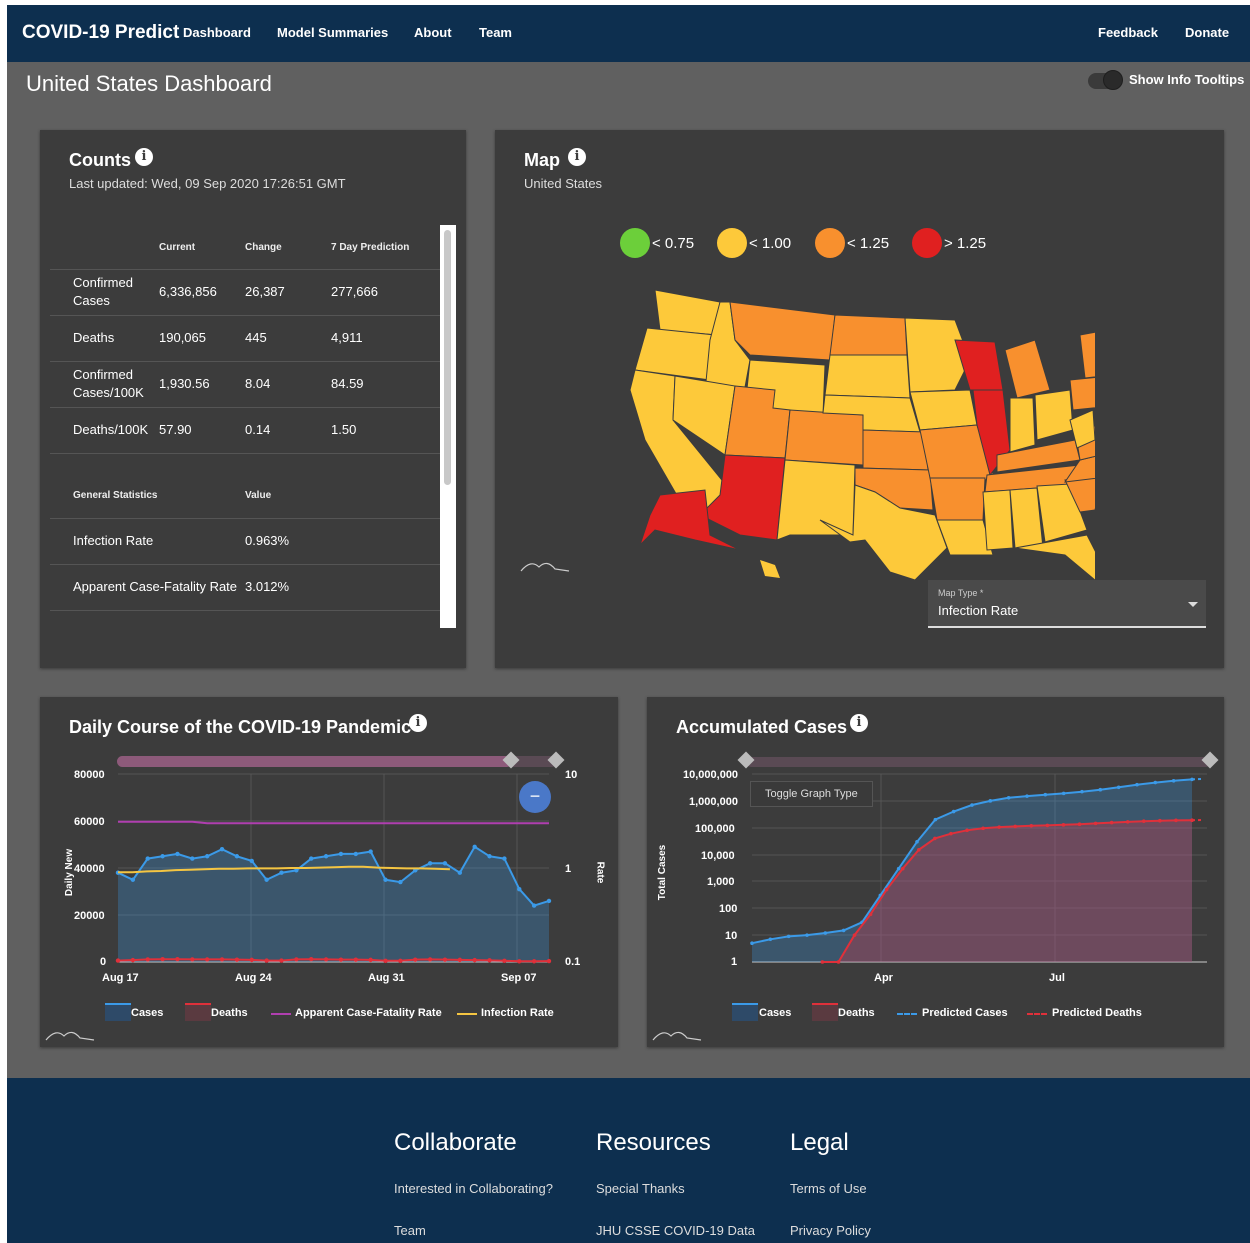  Describe the element at coordinates (883, 978) in the screenshot. I see `accum-x-tick: Apr` at that location.